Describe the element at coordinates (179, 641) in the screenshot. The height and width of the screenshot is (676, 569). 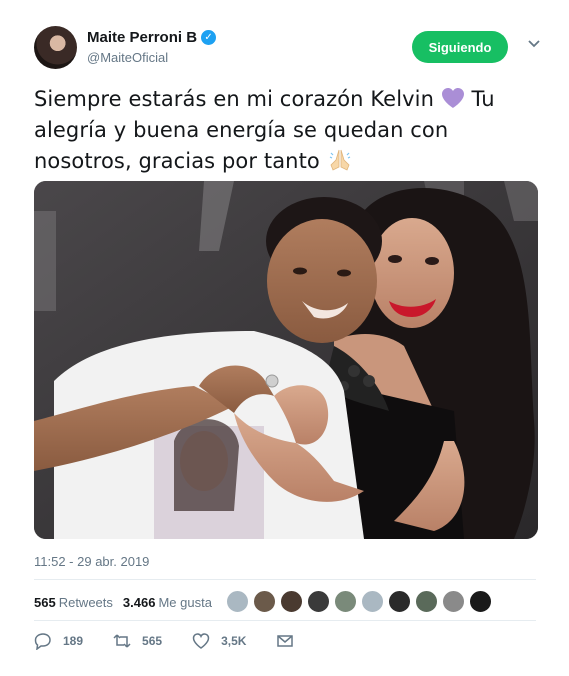
I see `tweet-actions: 189 565 3,5K` at that location.